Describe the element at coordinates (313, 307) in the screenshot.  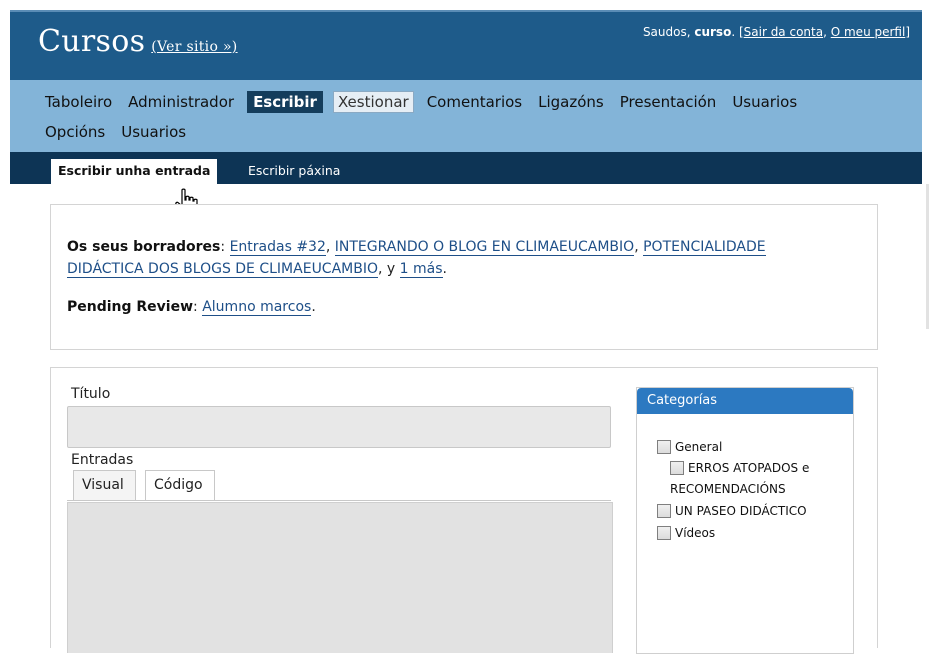
I see `pending-end: .` at that location.